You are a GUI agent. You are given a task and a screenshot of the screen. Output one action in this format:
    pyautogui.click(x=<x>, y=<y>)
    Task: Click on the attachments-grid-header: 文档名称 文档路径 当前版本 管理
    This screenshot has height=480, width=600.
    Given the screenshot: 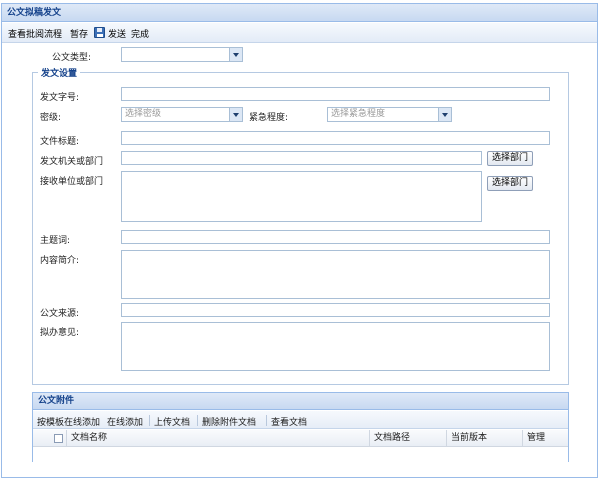 What is the action you would take?
    pyautogui.click(x=300, y=438)
    